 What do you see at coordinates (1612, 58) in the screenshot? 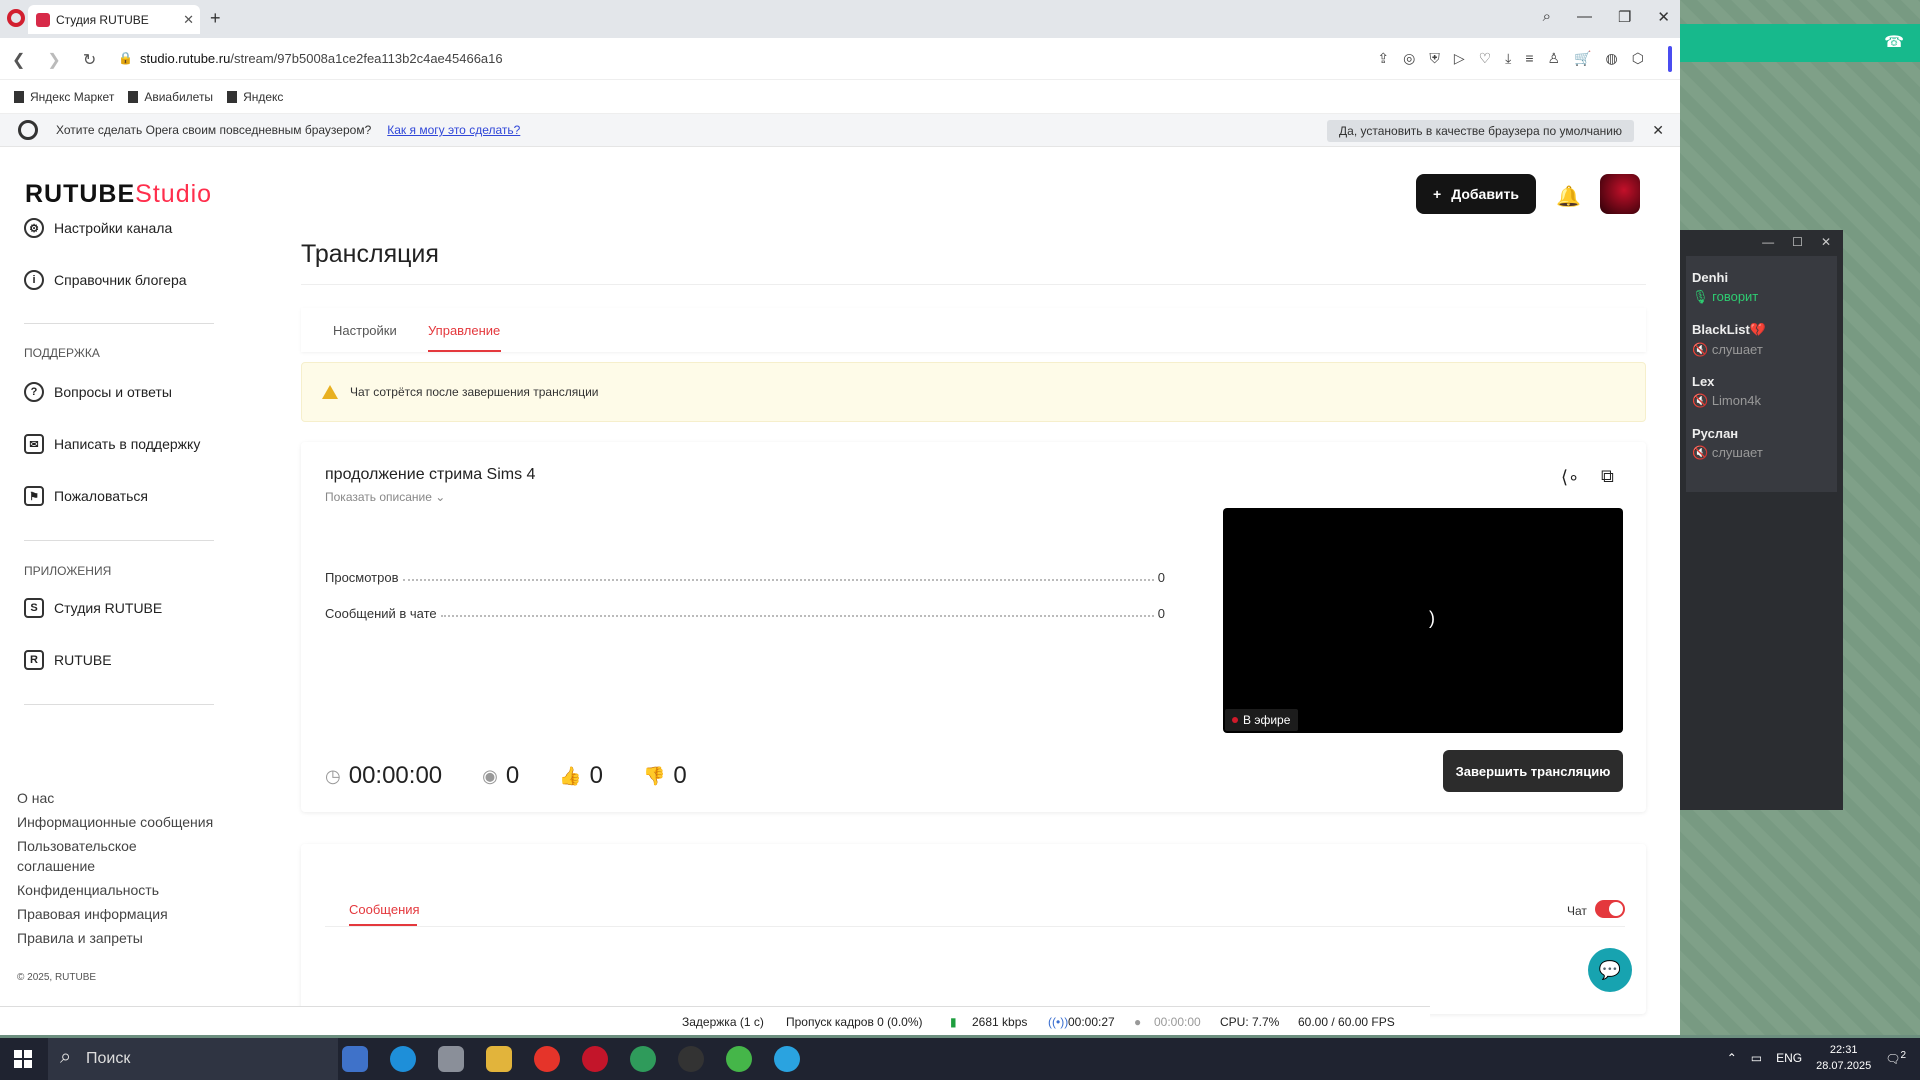
I see `vpn-icon: ◍` at bounding box center [1612, 58].